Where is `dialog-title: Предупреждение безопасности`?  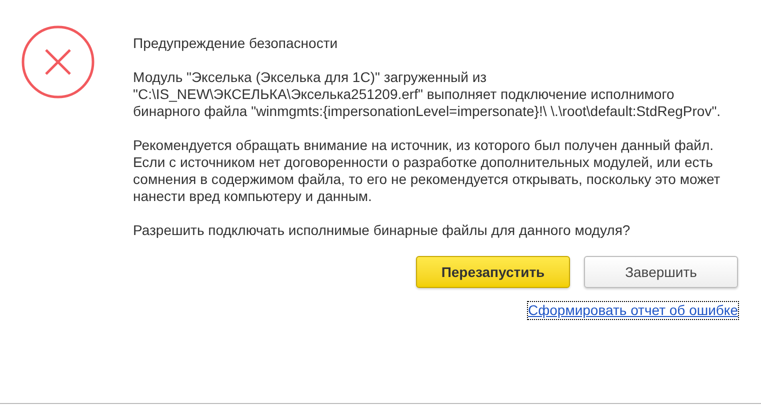
dialog-title: Предупреждение безопасности is located at coordinates (235, 43).